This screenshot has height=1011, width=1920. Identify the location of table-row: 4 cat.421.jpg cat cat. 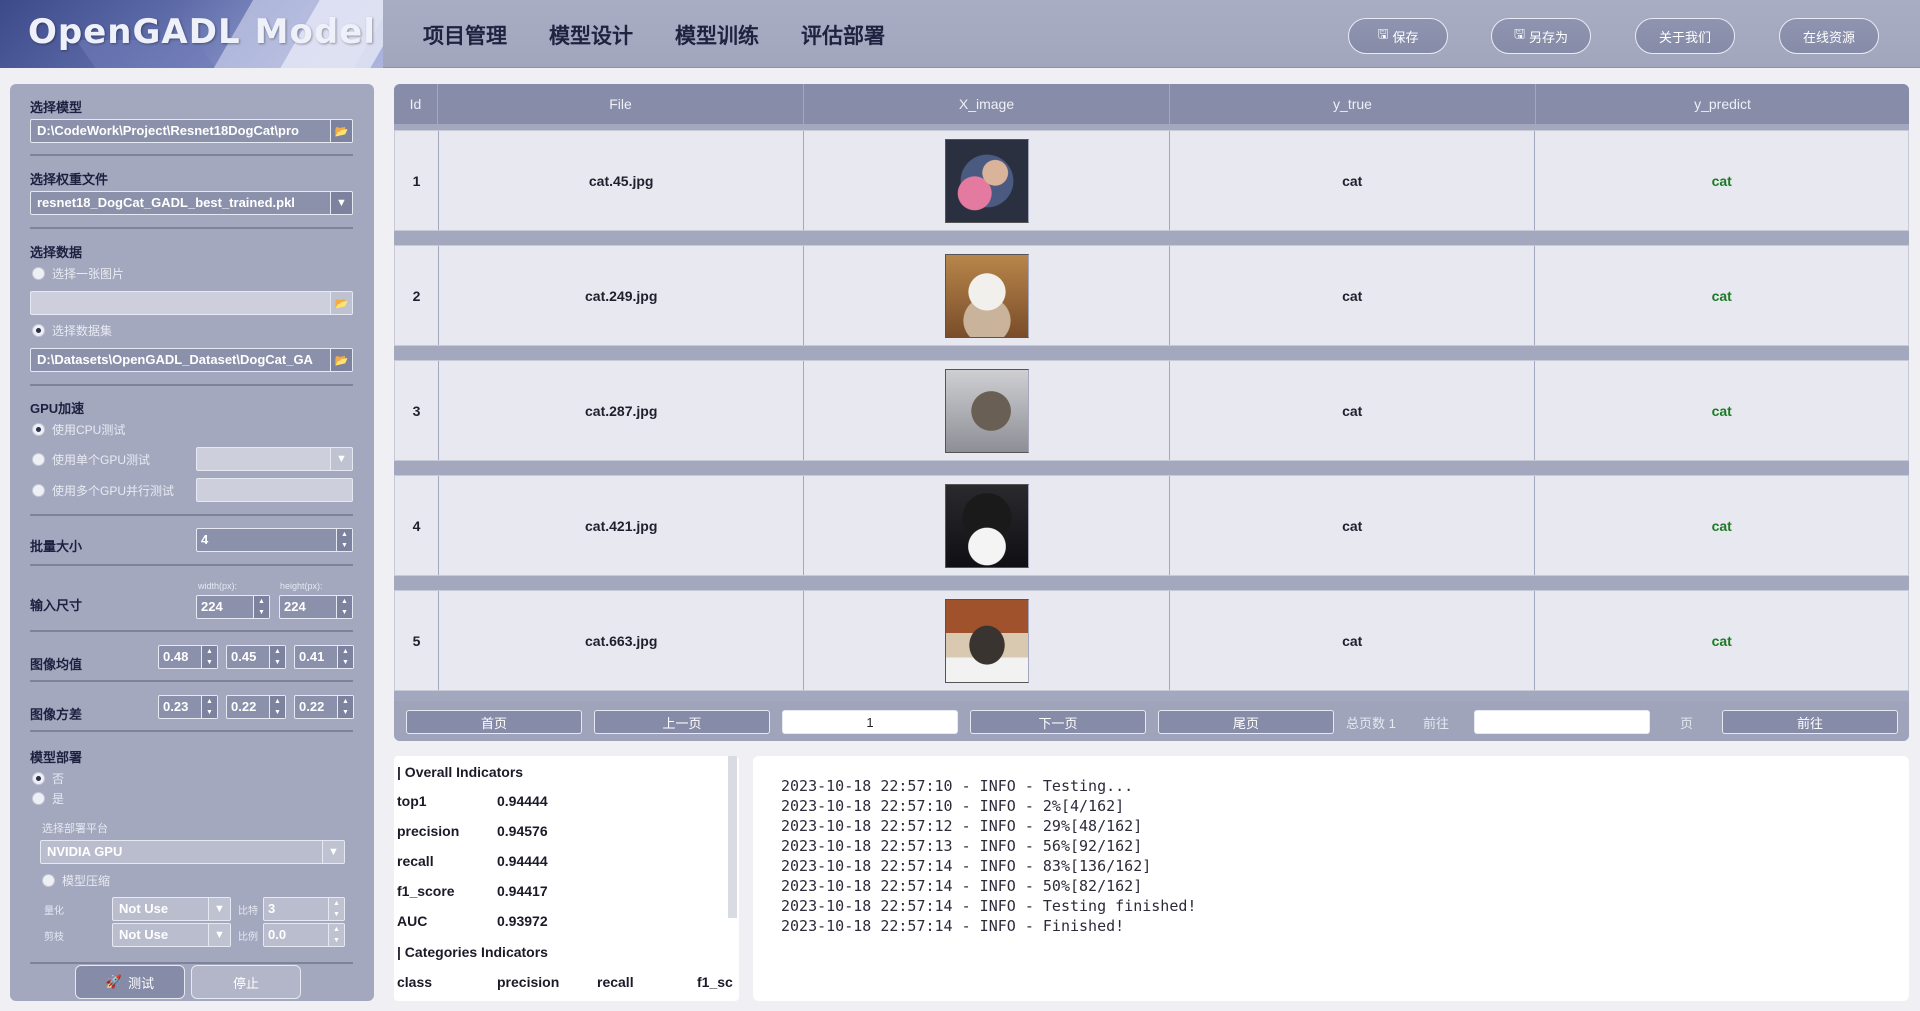
(1151, 525).